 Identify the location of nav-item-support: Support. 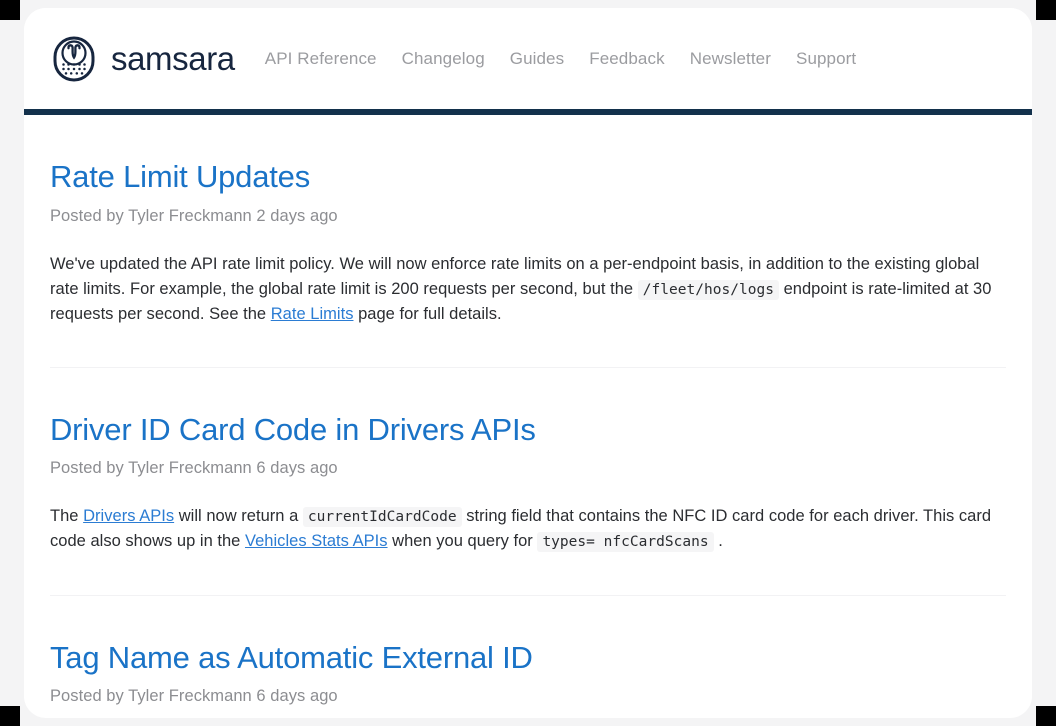
(826, 59).